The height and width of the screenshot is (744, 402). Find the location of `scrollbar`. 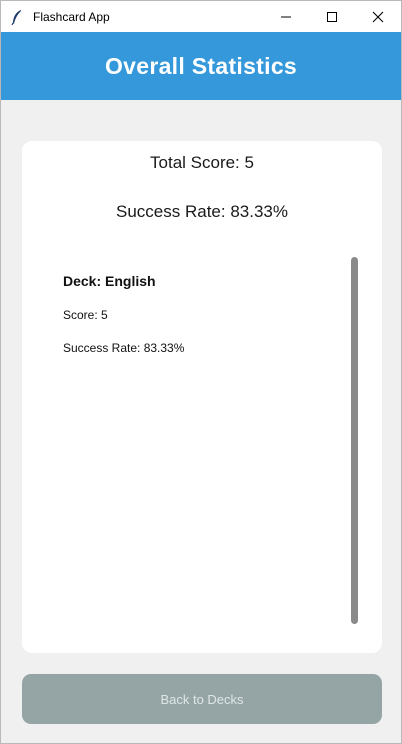

scrollbar is located at coordinates (354, 440).